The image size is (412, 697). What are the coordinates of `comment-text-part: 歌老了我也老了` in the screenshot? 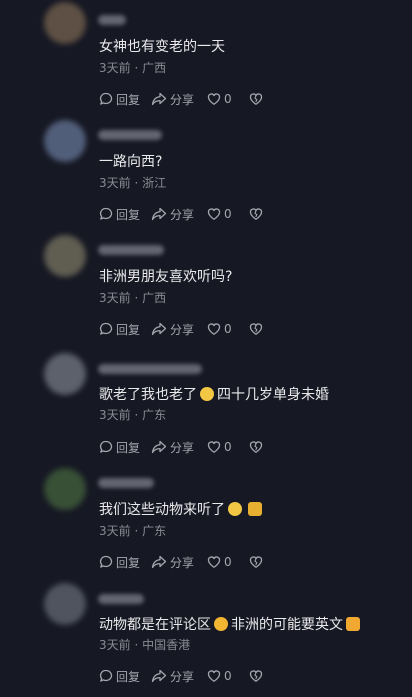 It's located at (148, 395).